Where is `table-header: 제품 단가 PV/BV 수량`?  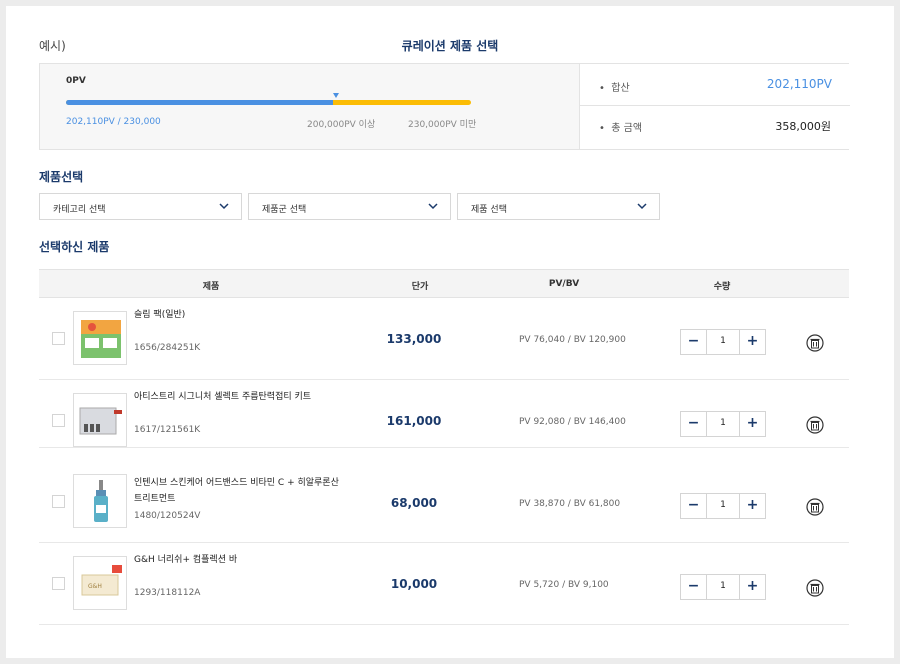 table-header: 제품 단가 PV/BV 수량 is located at coordinates (444, 283).